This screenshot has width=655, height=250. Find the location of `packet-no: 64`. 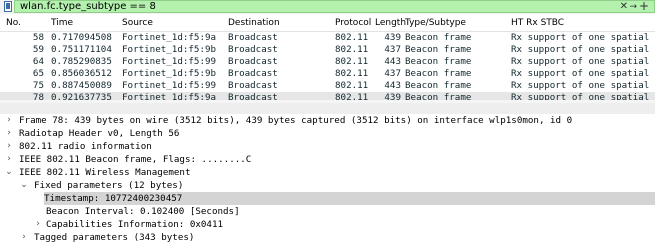

packet-no: 64 is located at coordinates (38, 61).